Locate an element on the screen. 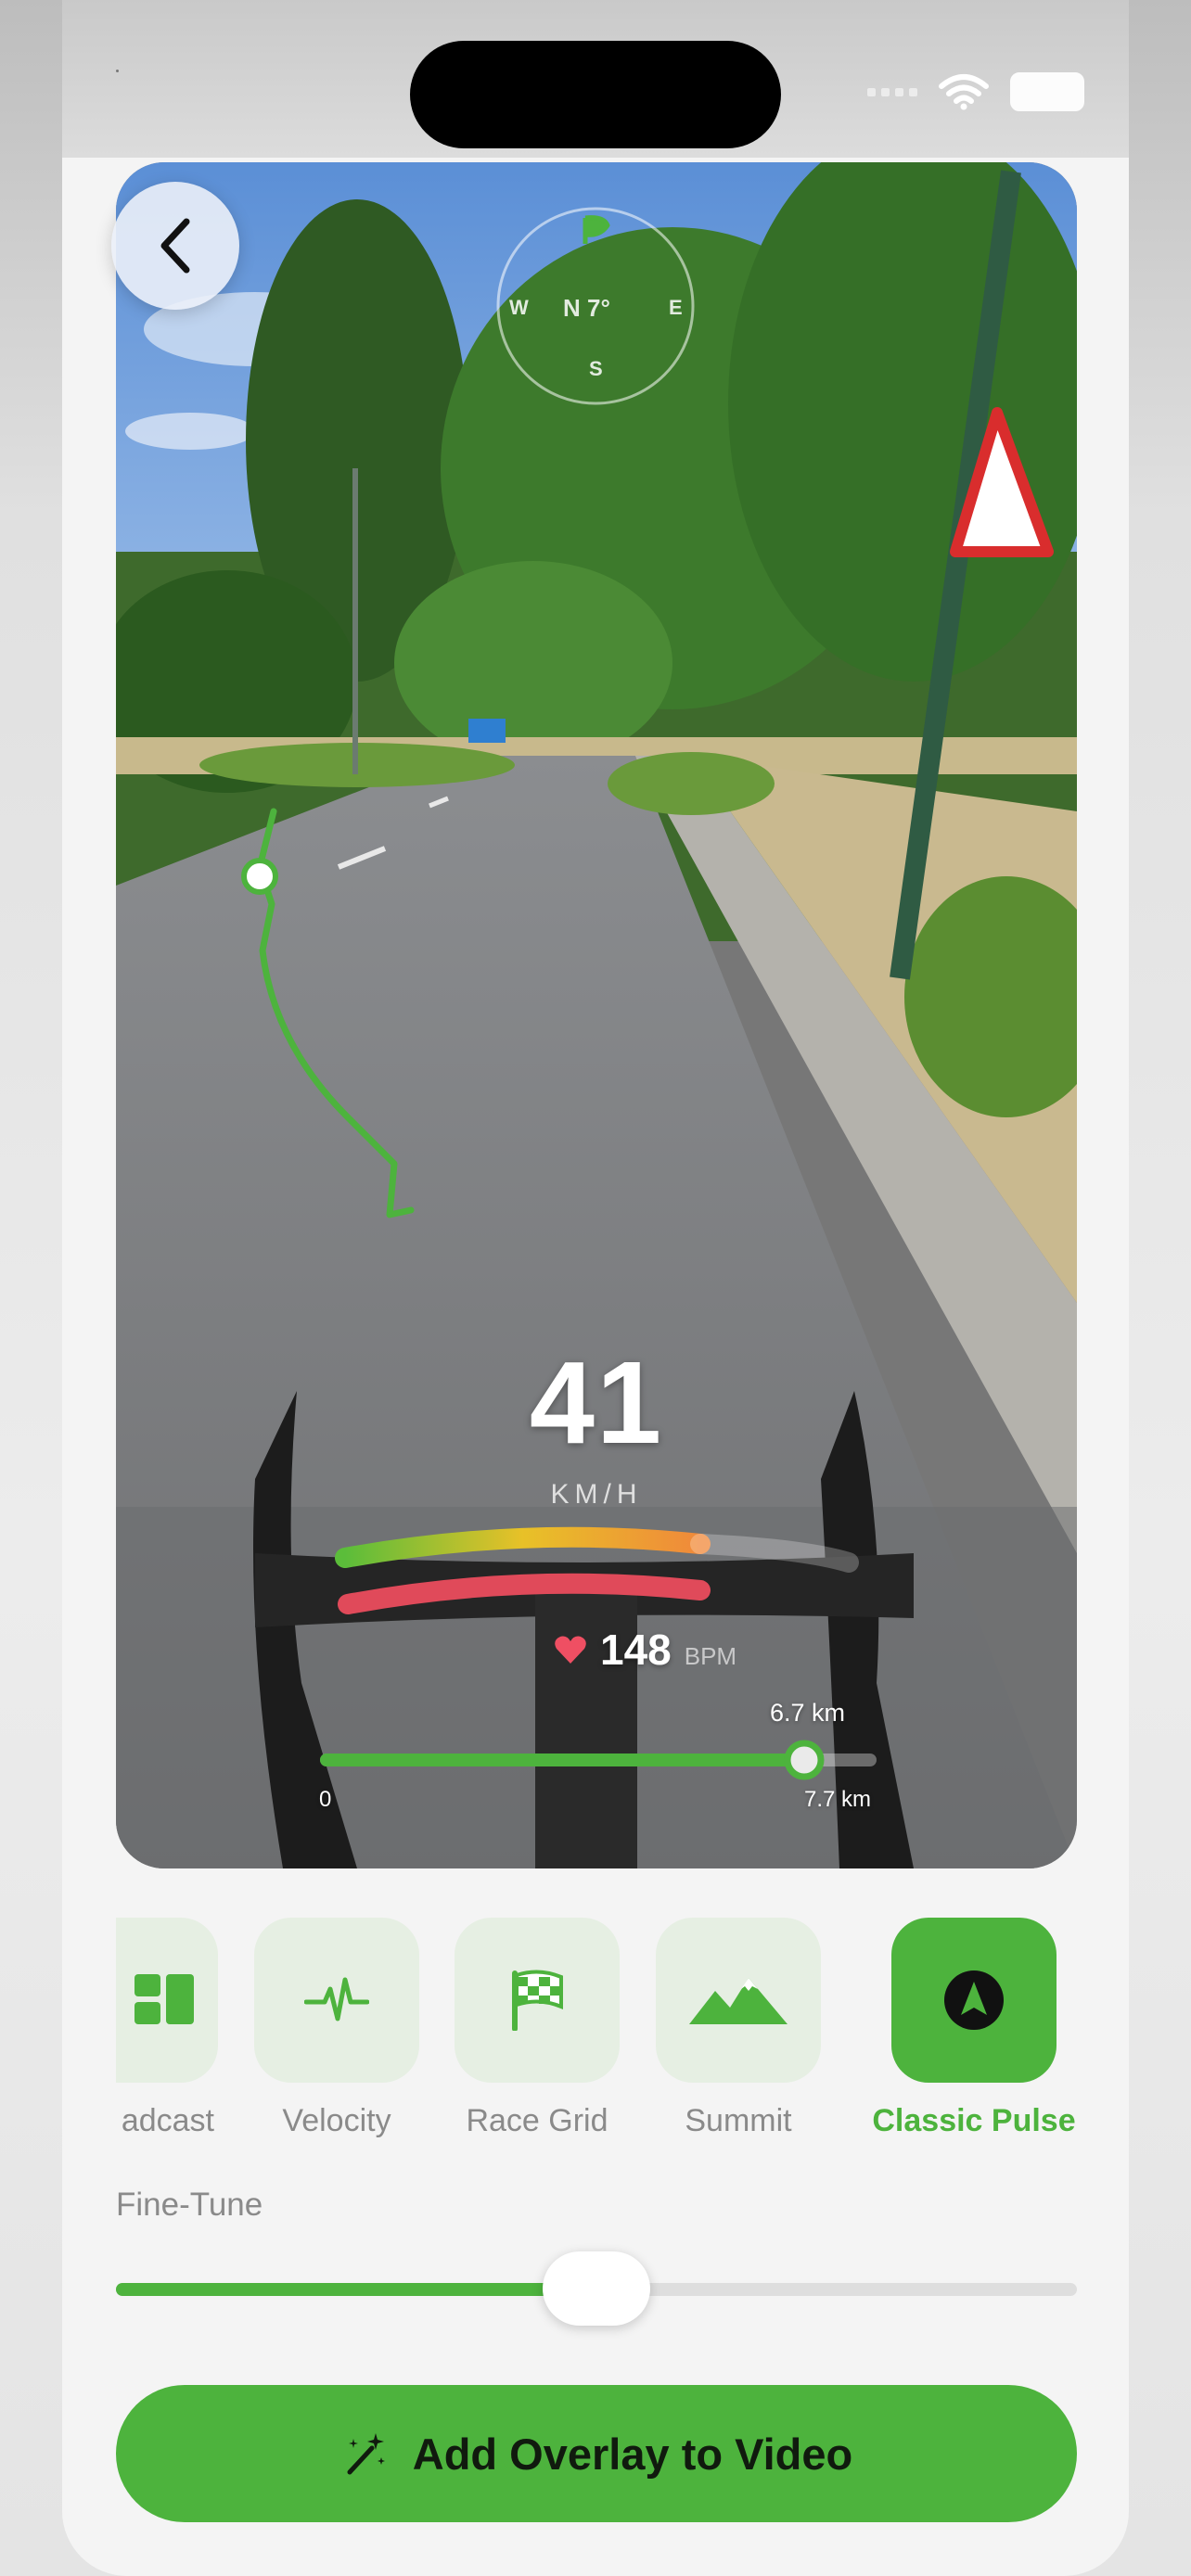 The width and height of the screenshot is (1191, 2576). style-option-broadcast: adcast is located at coordinates (167, 2029).